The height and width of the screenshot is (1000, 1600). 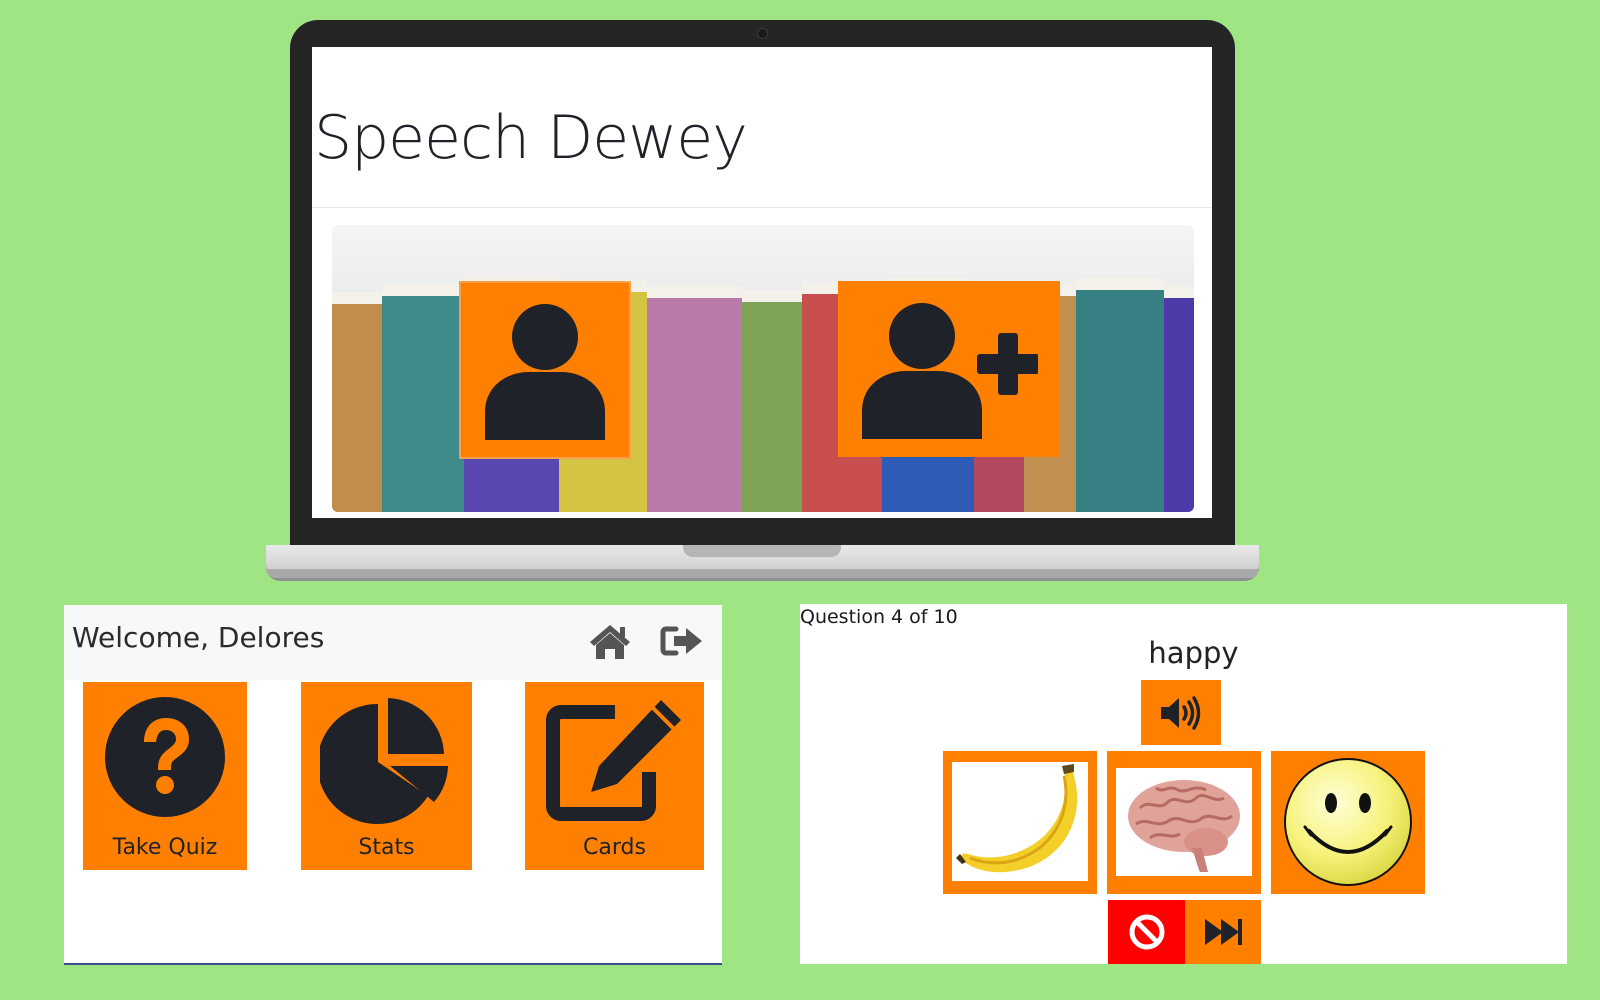 I want to click on fast-forward-icon, so click(x=1223, y=932).